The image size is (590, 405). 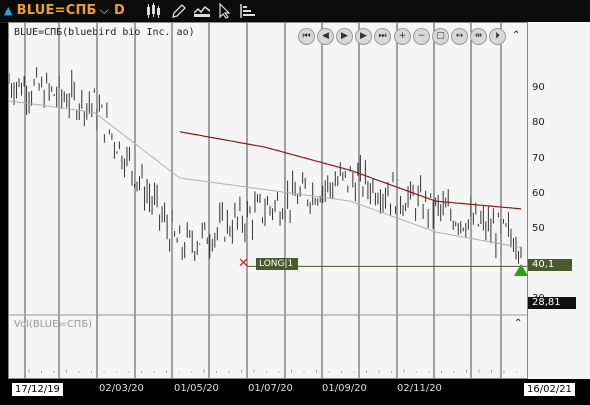 I want to click on triangle-icon: ▲, so click(x=8, y=10).